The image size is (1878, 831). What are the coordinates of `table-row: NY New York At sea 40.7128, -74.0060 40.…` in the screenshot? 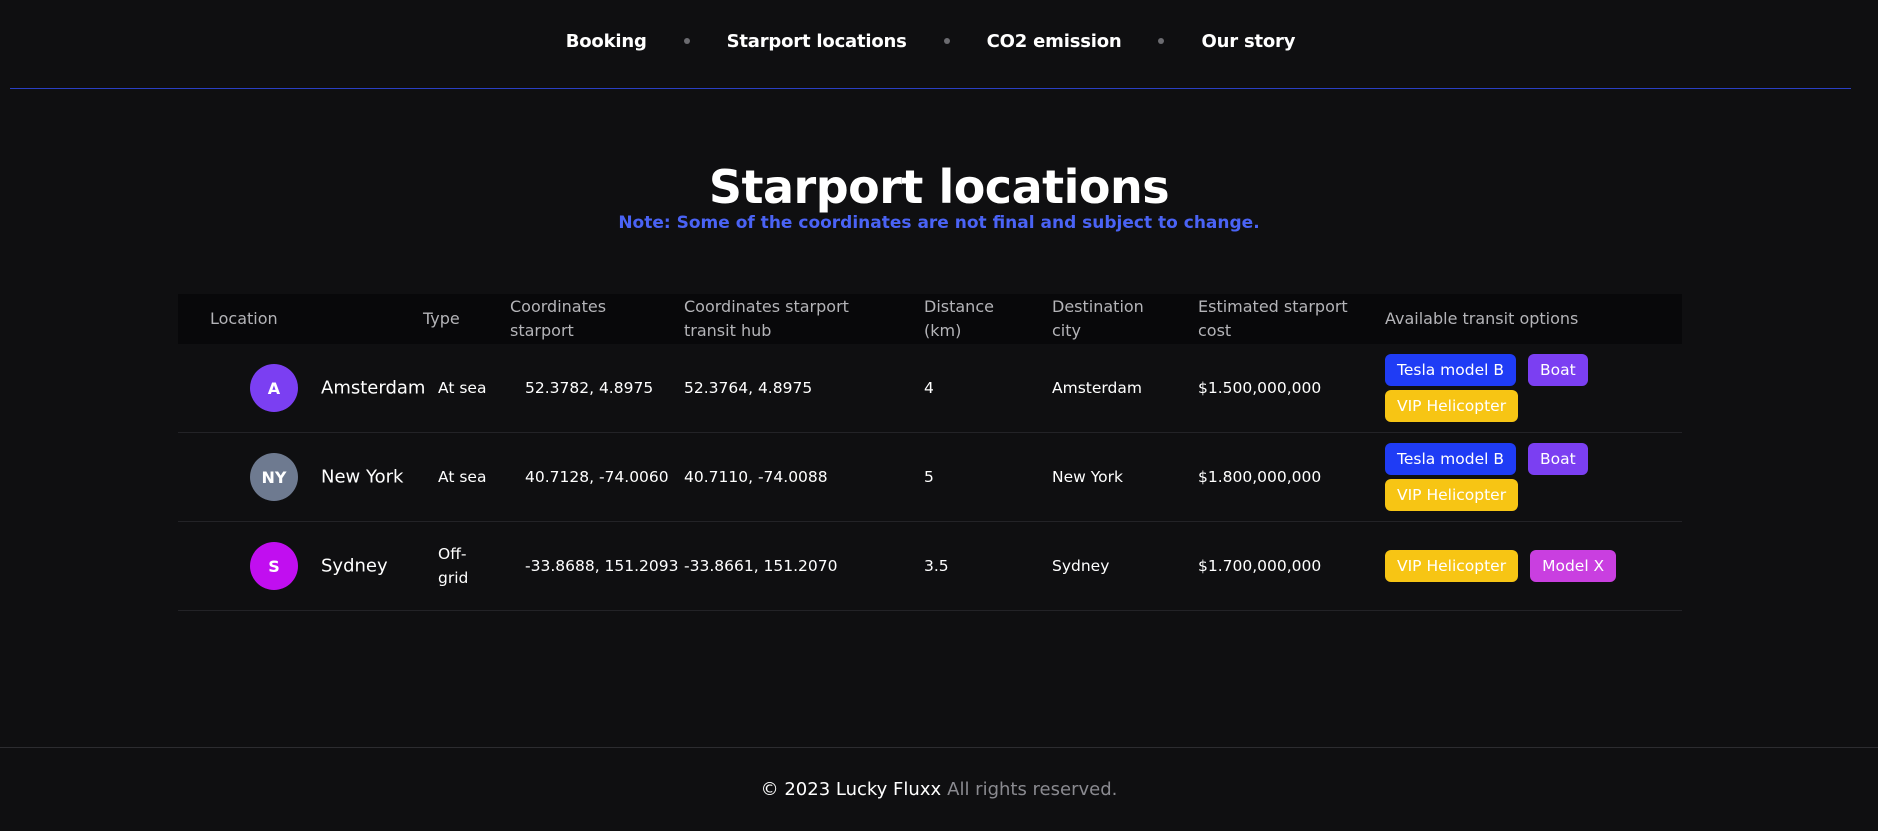 It's located at (930, 477).